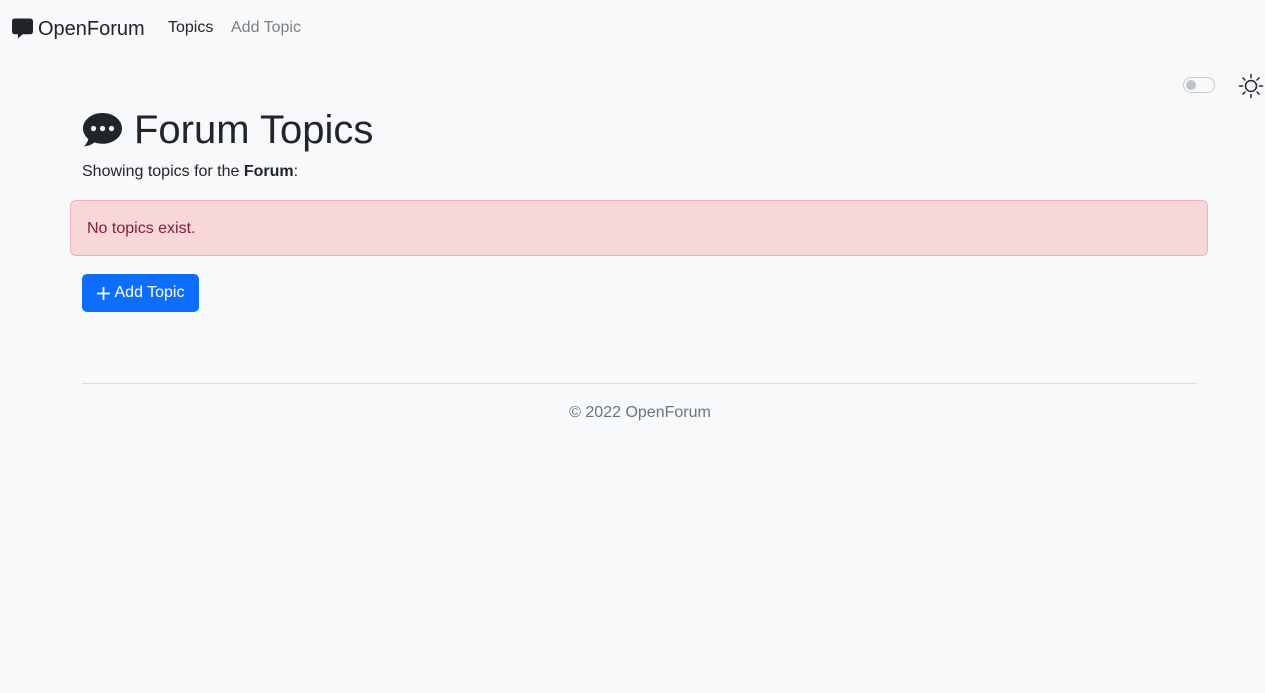 Image resolution: width=1265 pixels, height=693 pixels. Describe the element at coordinates (266, 28) in the screenshot. I see `nav-add-topic-link: Add Topic` at that location.